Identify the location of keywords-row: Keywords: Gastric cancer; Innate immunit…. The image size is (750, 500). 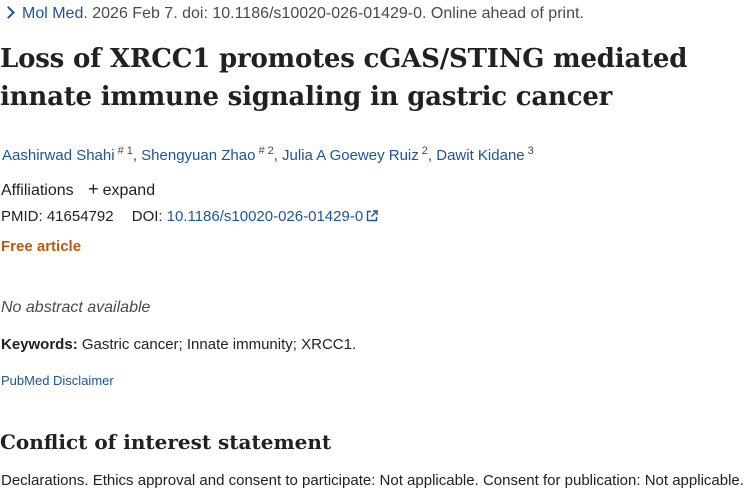
(178, 345).